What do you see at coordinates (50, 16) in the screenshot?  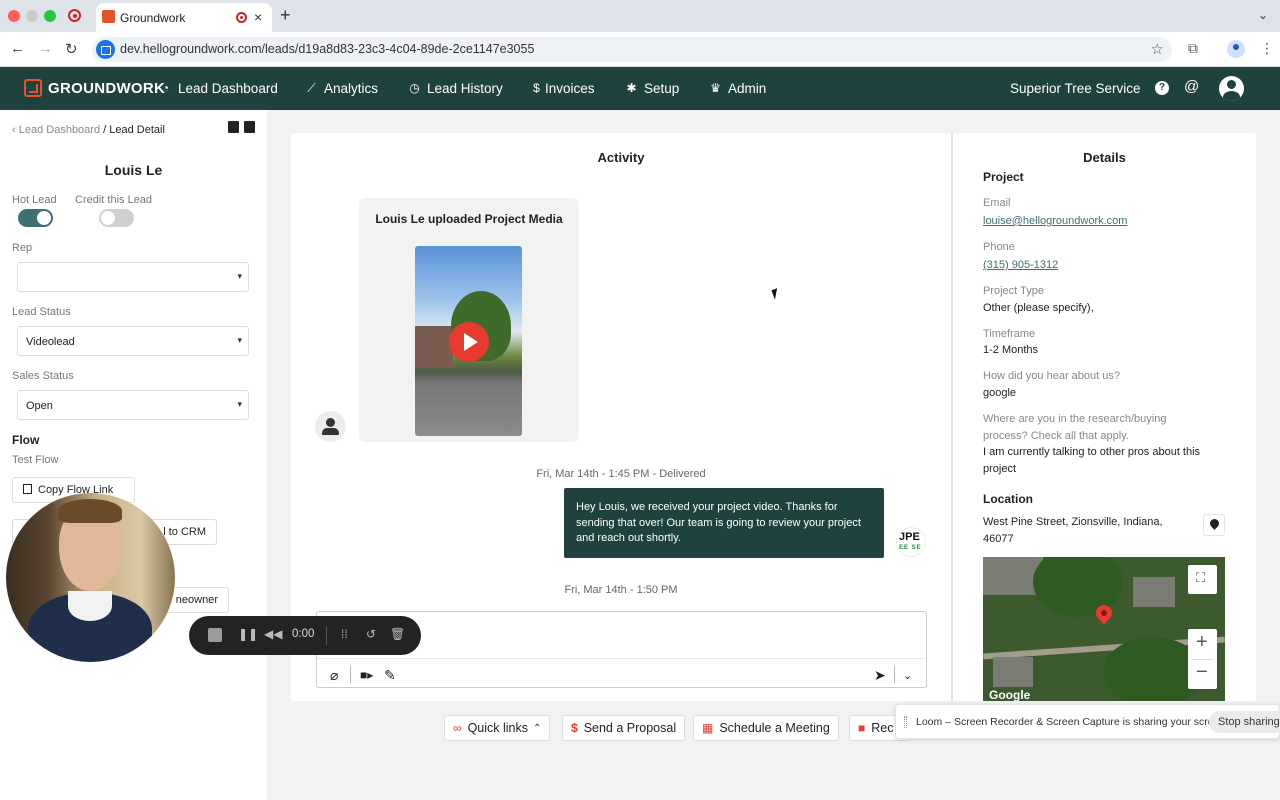 I see `maximize-window-button` at bounding box center [50, 16].